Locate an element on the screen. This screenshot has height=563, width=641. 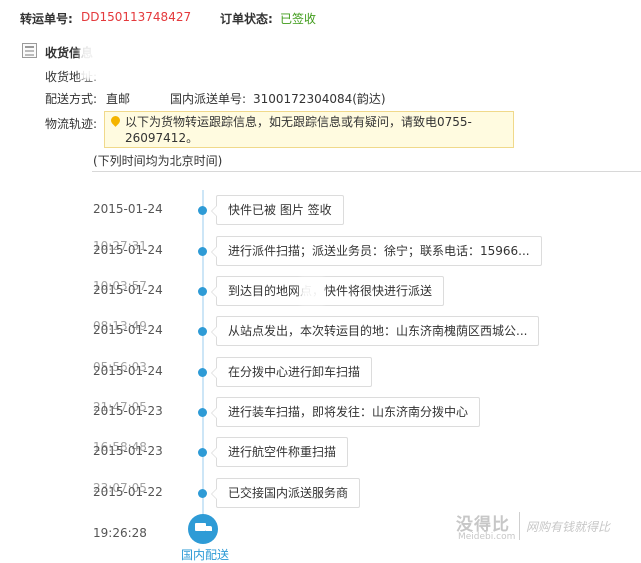
event-text: 到达目的地网点，快件将很快进行派送 is located at coordinates (330, 291).